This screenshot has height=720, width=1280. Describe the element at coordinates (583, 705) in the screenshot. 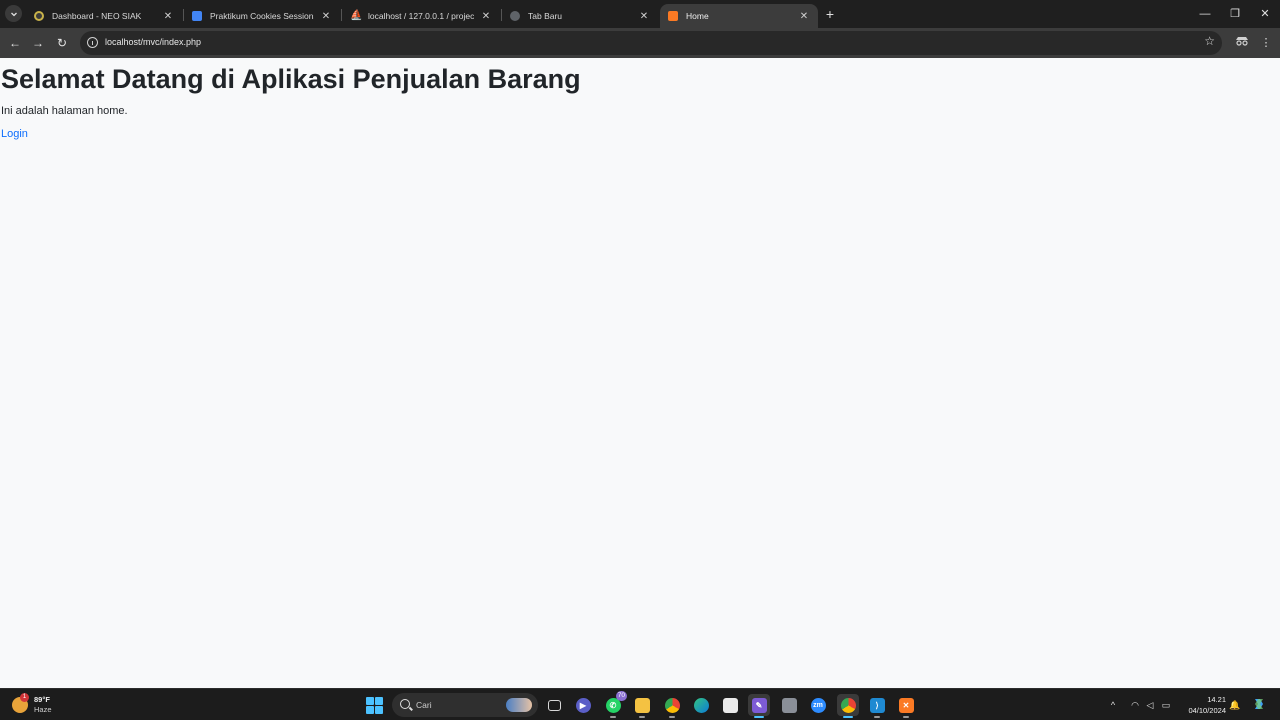

I see `teams-meet-app: ▶` at that location.